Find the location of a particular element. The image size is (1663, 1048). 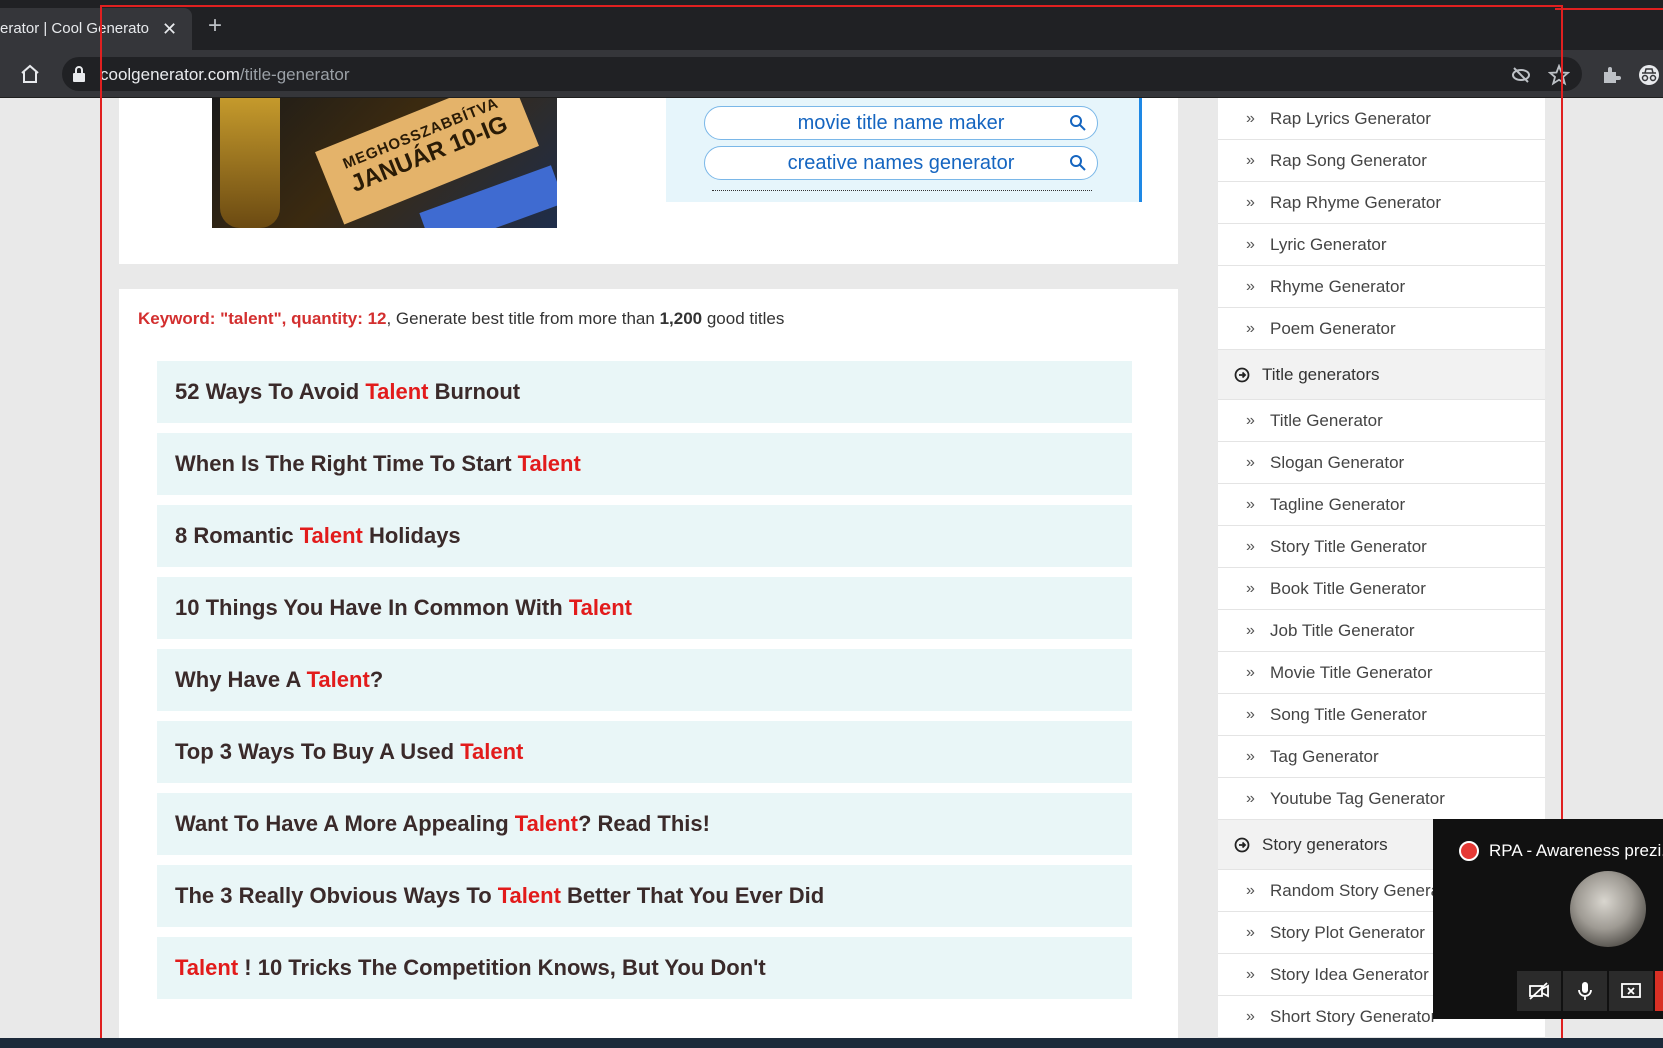

microphone-button is located at coordinates (1585, 991).